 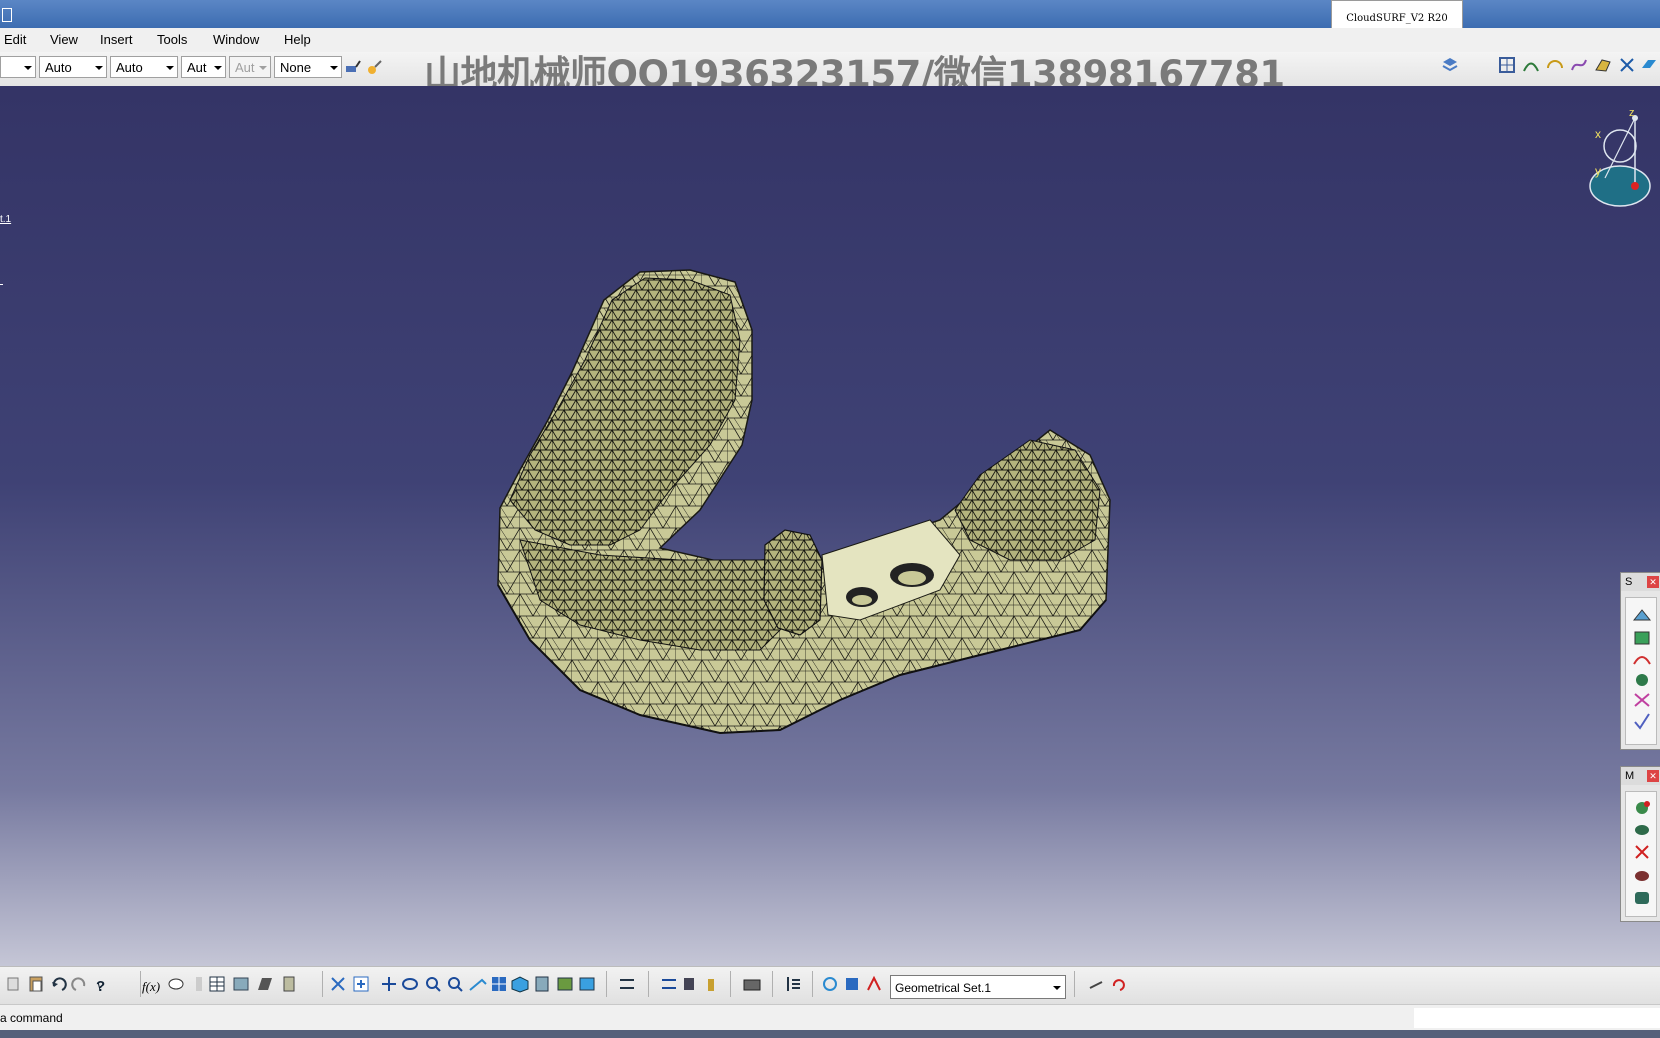 What do you see at coordinates (245, 67) in the screenshot?
I see `point-symbol-value: Aut` at bounding box center [245, 67].